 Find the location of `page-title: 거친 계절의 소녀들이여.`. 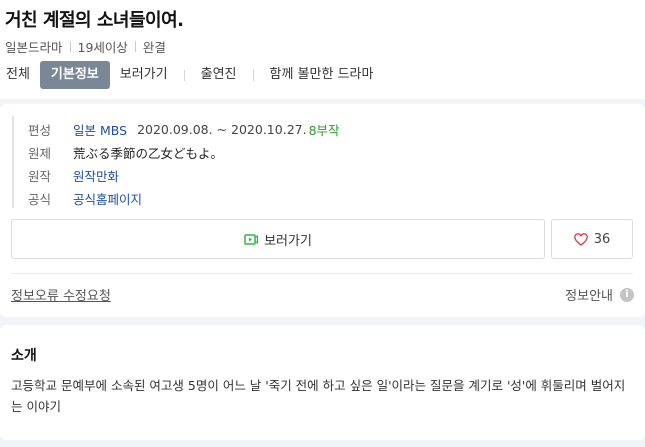

page-title: 거친 계절의 소녀들이여. is located at coordinates (94, 20).